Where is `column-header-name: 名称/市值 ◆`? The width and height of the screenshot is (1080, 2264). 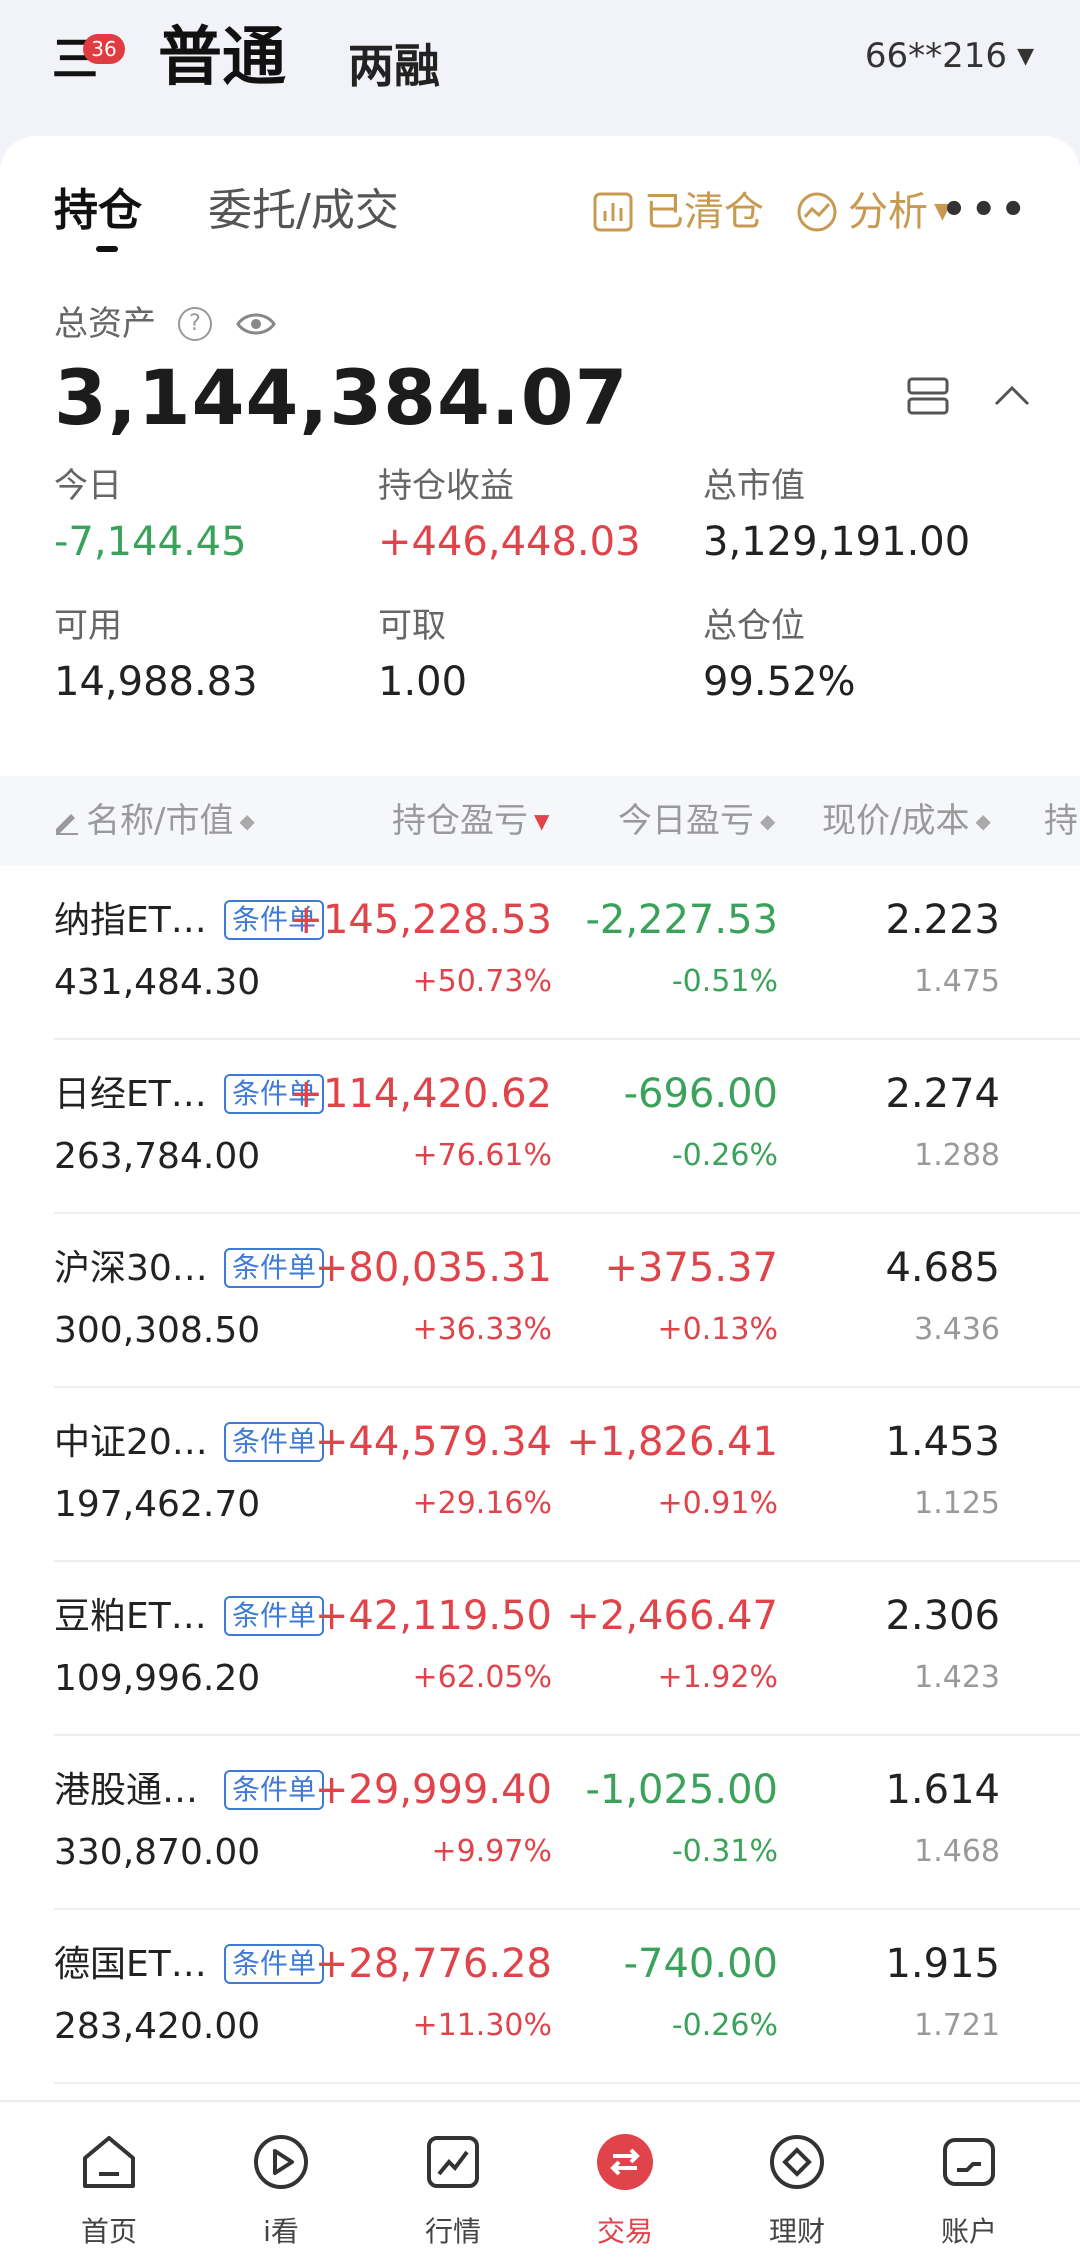 column-header-name: 名称/市值 ◆ is located at coordinates (153, 821).